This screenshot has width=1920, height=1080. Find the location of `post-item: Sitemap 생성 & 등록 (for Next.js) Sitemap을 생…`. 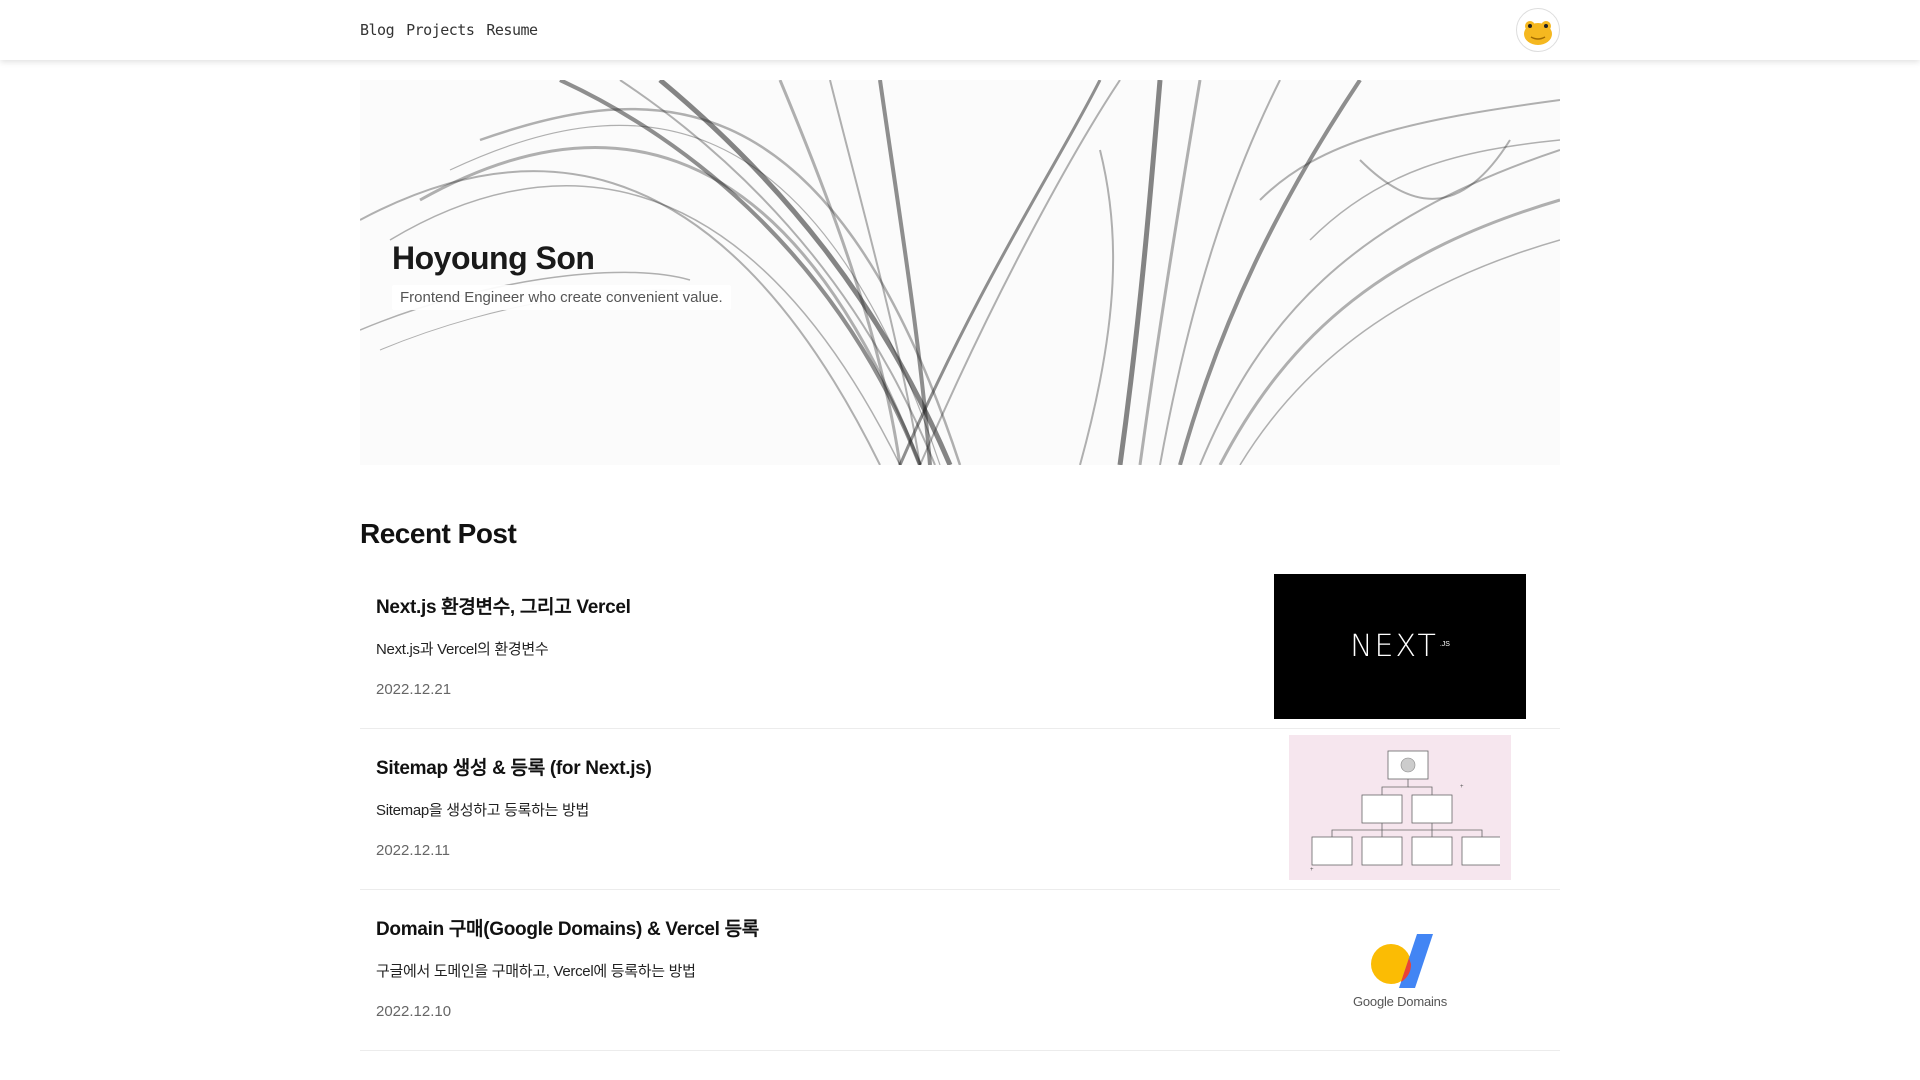

post-item: Sitemap 생성 & 등록 (for Next.js) Sitemap을 생… is located at coordinates (960, 809).